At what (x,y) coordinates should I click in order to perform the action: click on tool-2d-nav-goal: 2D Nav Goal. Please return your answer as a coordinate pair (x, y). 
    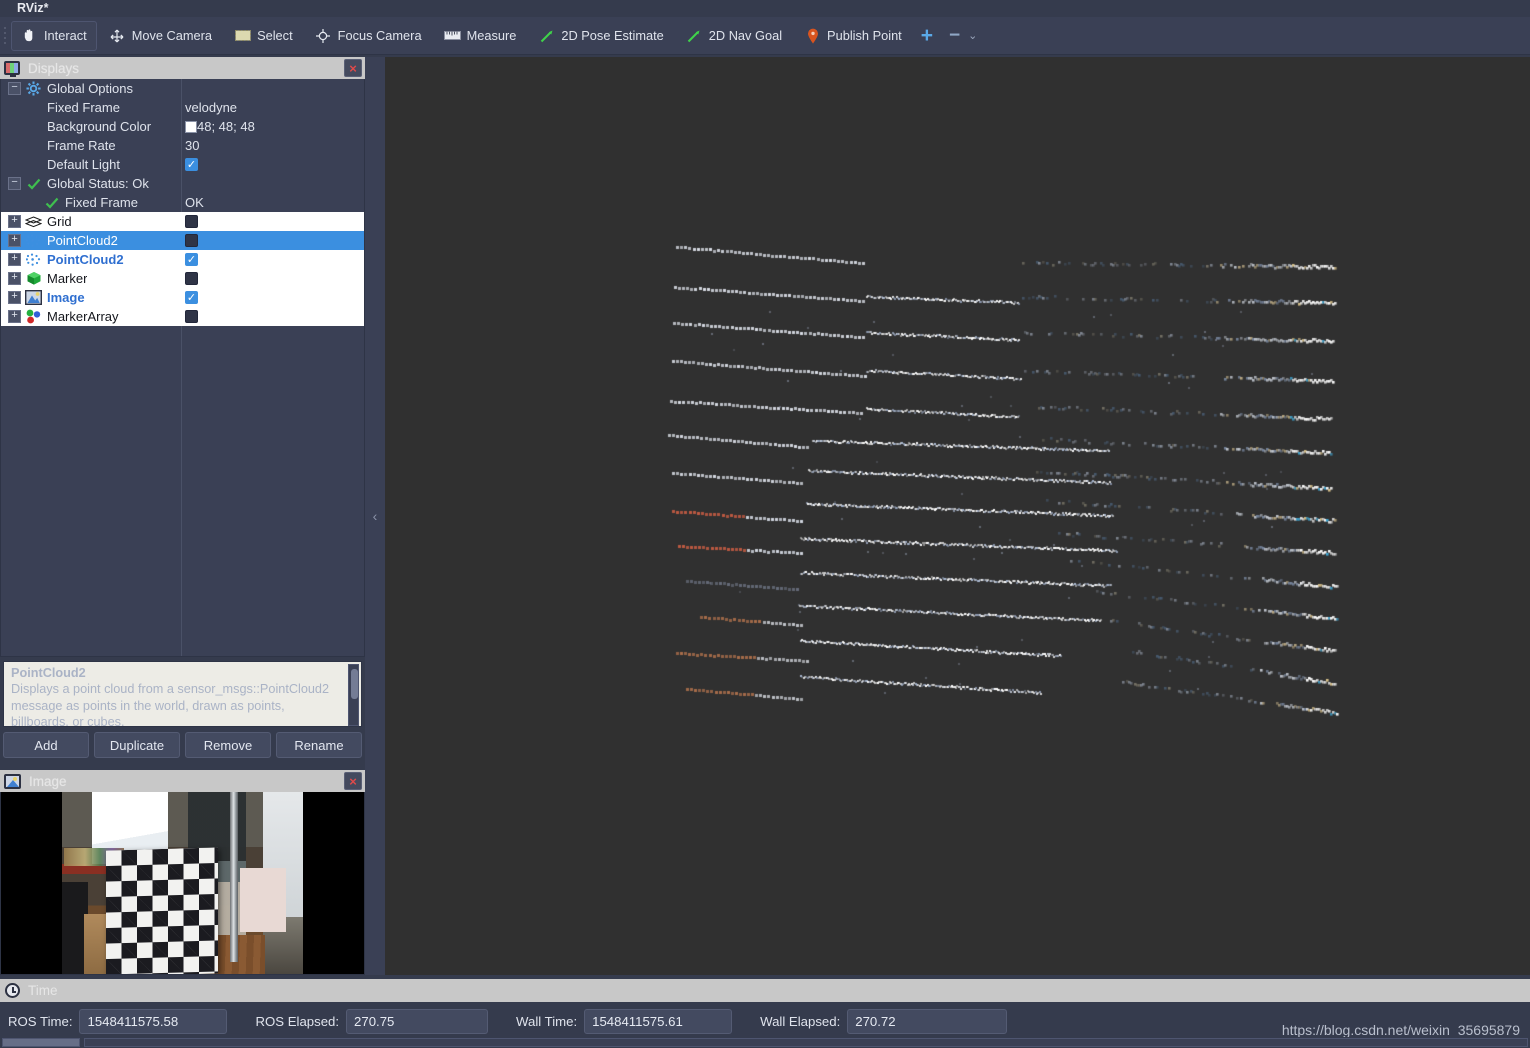
    Looking at the image, I should click on (734, 36).